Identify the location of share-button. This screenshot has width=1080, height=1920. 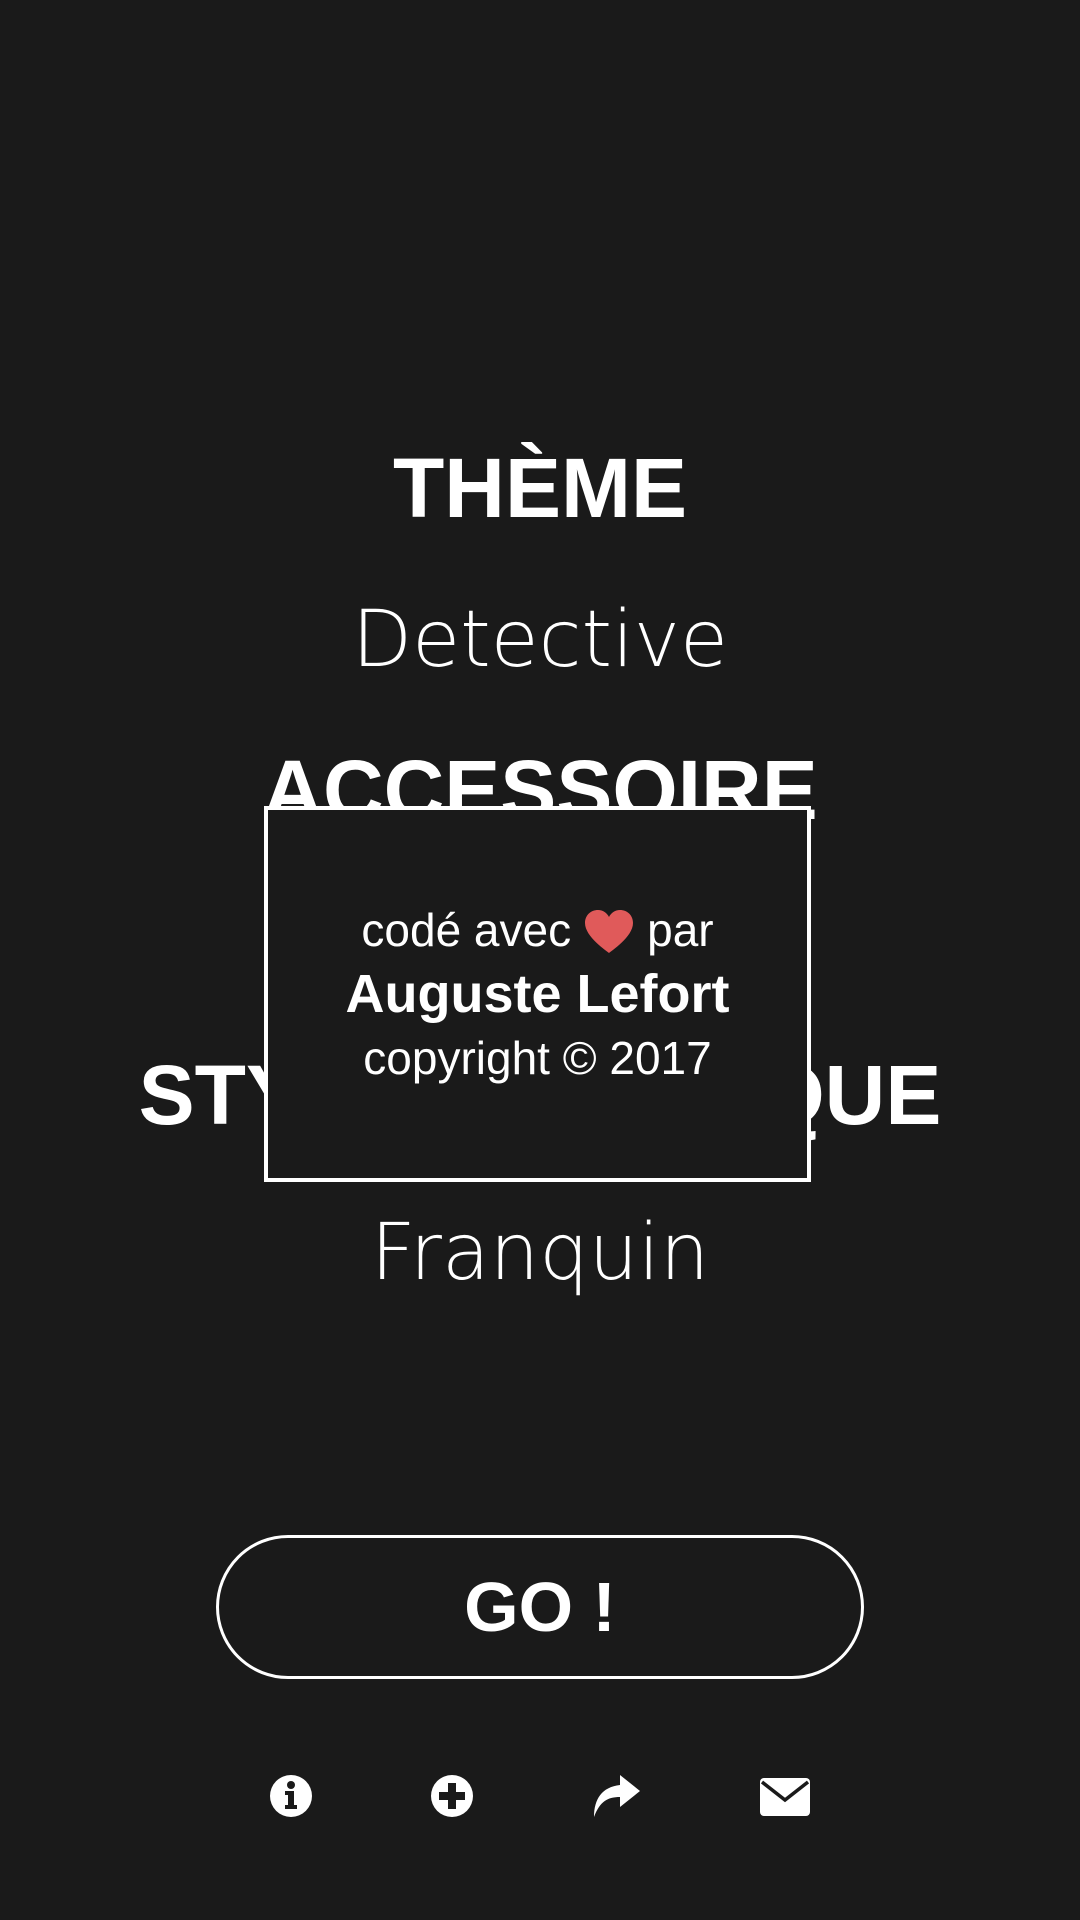
(616, 1798).